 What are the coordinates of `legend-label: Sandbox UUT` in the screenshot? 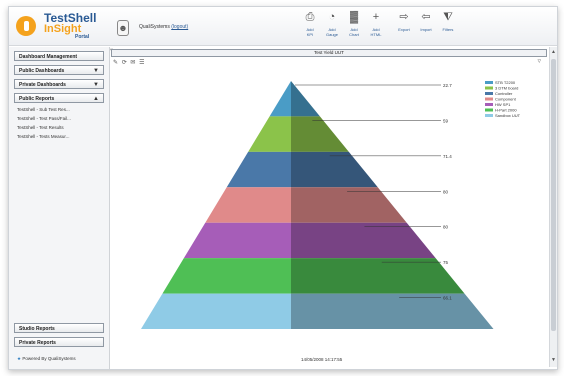 It's located at (508, 115).